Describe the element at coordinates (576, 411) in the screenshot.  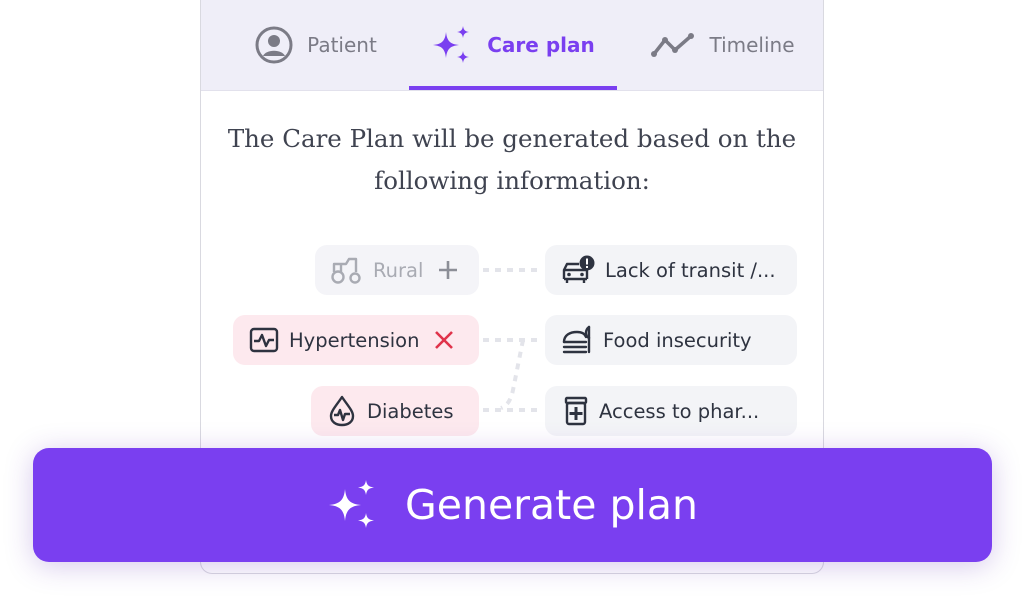
I see `medicine-bottle-icon` at that location.